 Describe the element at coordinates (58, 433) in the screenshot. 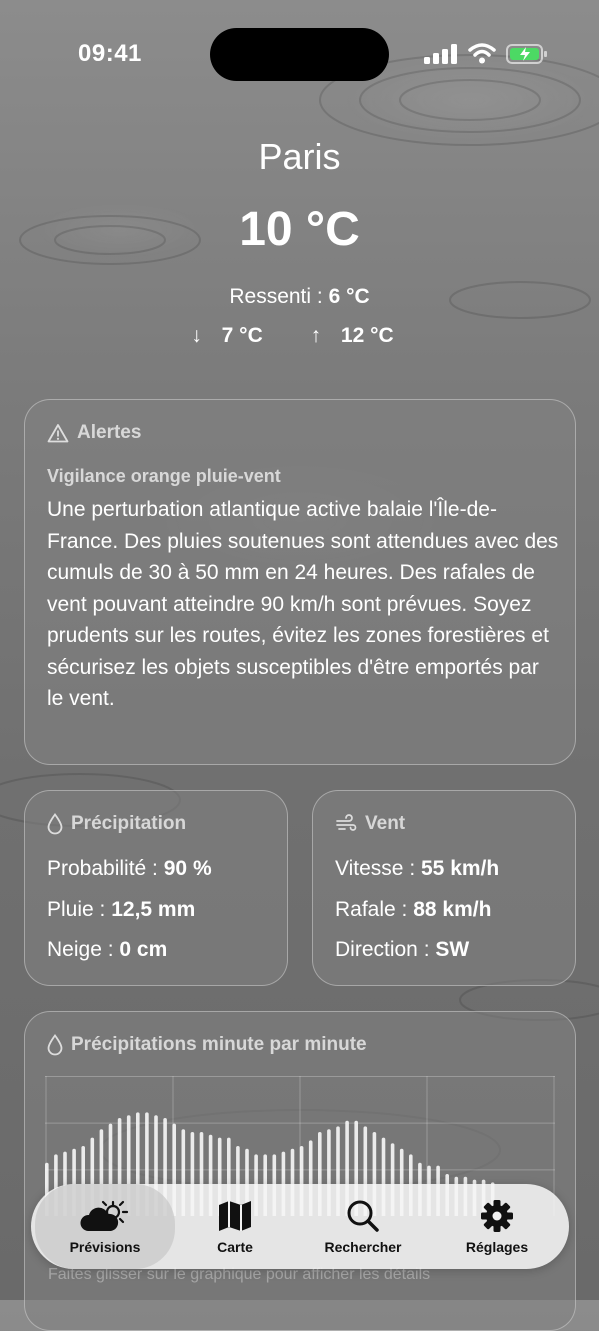

I see `warning-icon` at that location.